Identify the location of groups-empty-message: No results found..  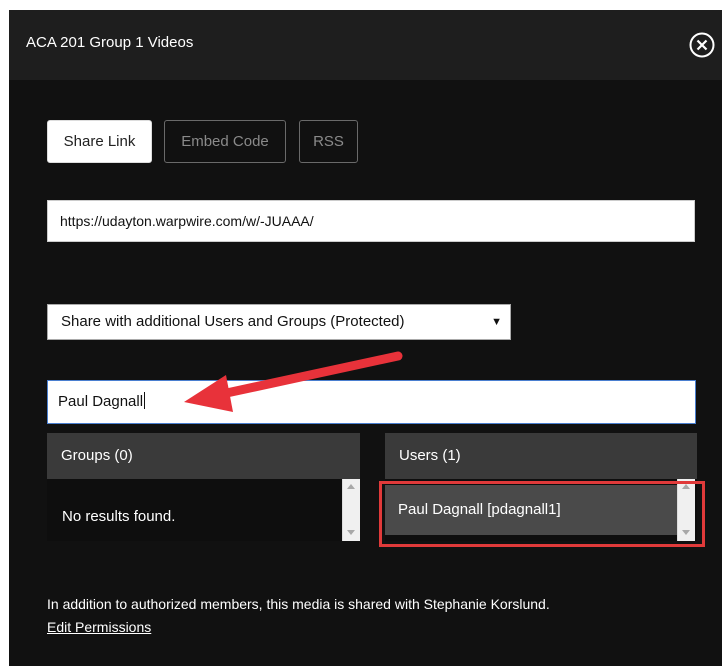
(119, 516).